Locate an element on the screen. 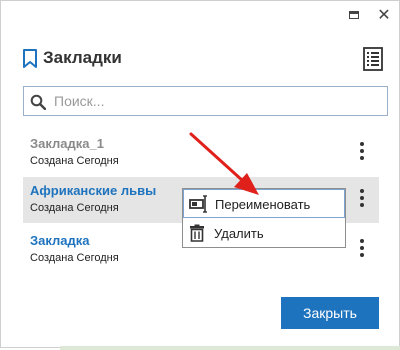 The width and height of the screenshot is (400, 350). search-box is located at coordinates (205, 101).